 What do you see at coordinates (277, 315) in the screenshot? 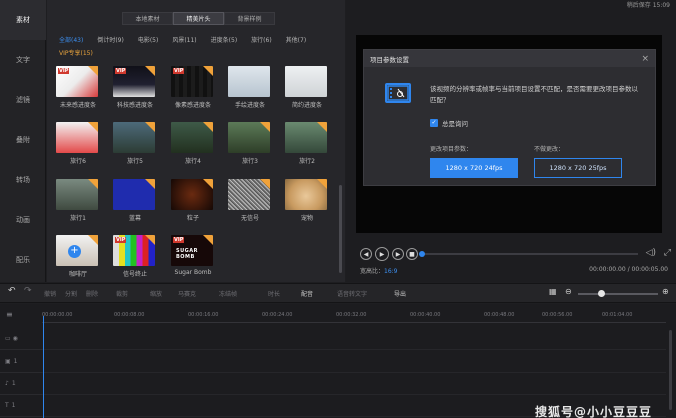
I see `ruler-tick: 00:00:24.00` at bounding box center [277, 315].